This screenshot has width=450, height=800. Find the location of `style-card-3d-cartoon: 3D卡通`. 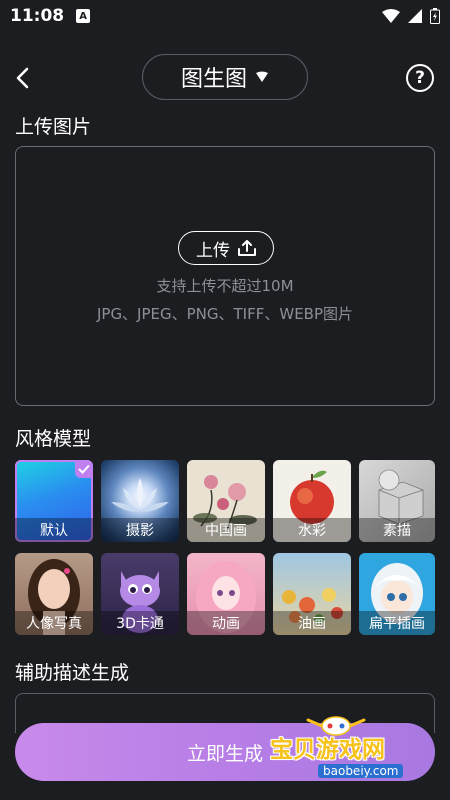

style-card-3d-cartoon: 3D卡通 is located at coordinates (140, 594).